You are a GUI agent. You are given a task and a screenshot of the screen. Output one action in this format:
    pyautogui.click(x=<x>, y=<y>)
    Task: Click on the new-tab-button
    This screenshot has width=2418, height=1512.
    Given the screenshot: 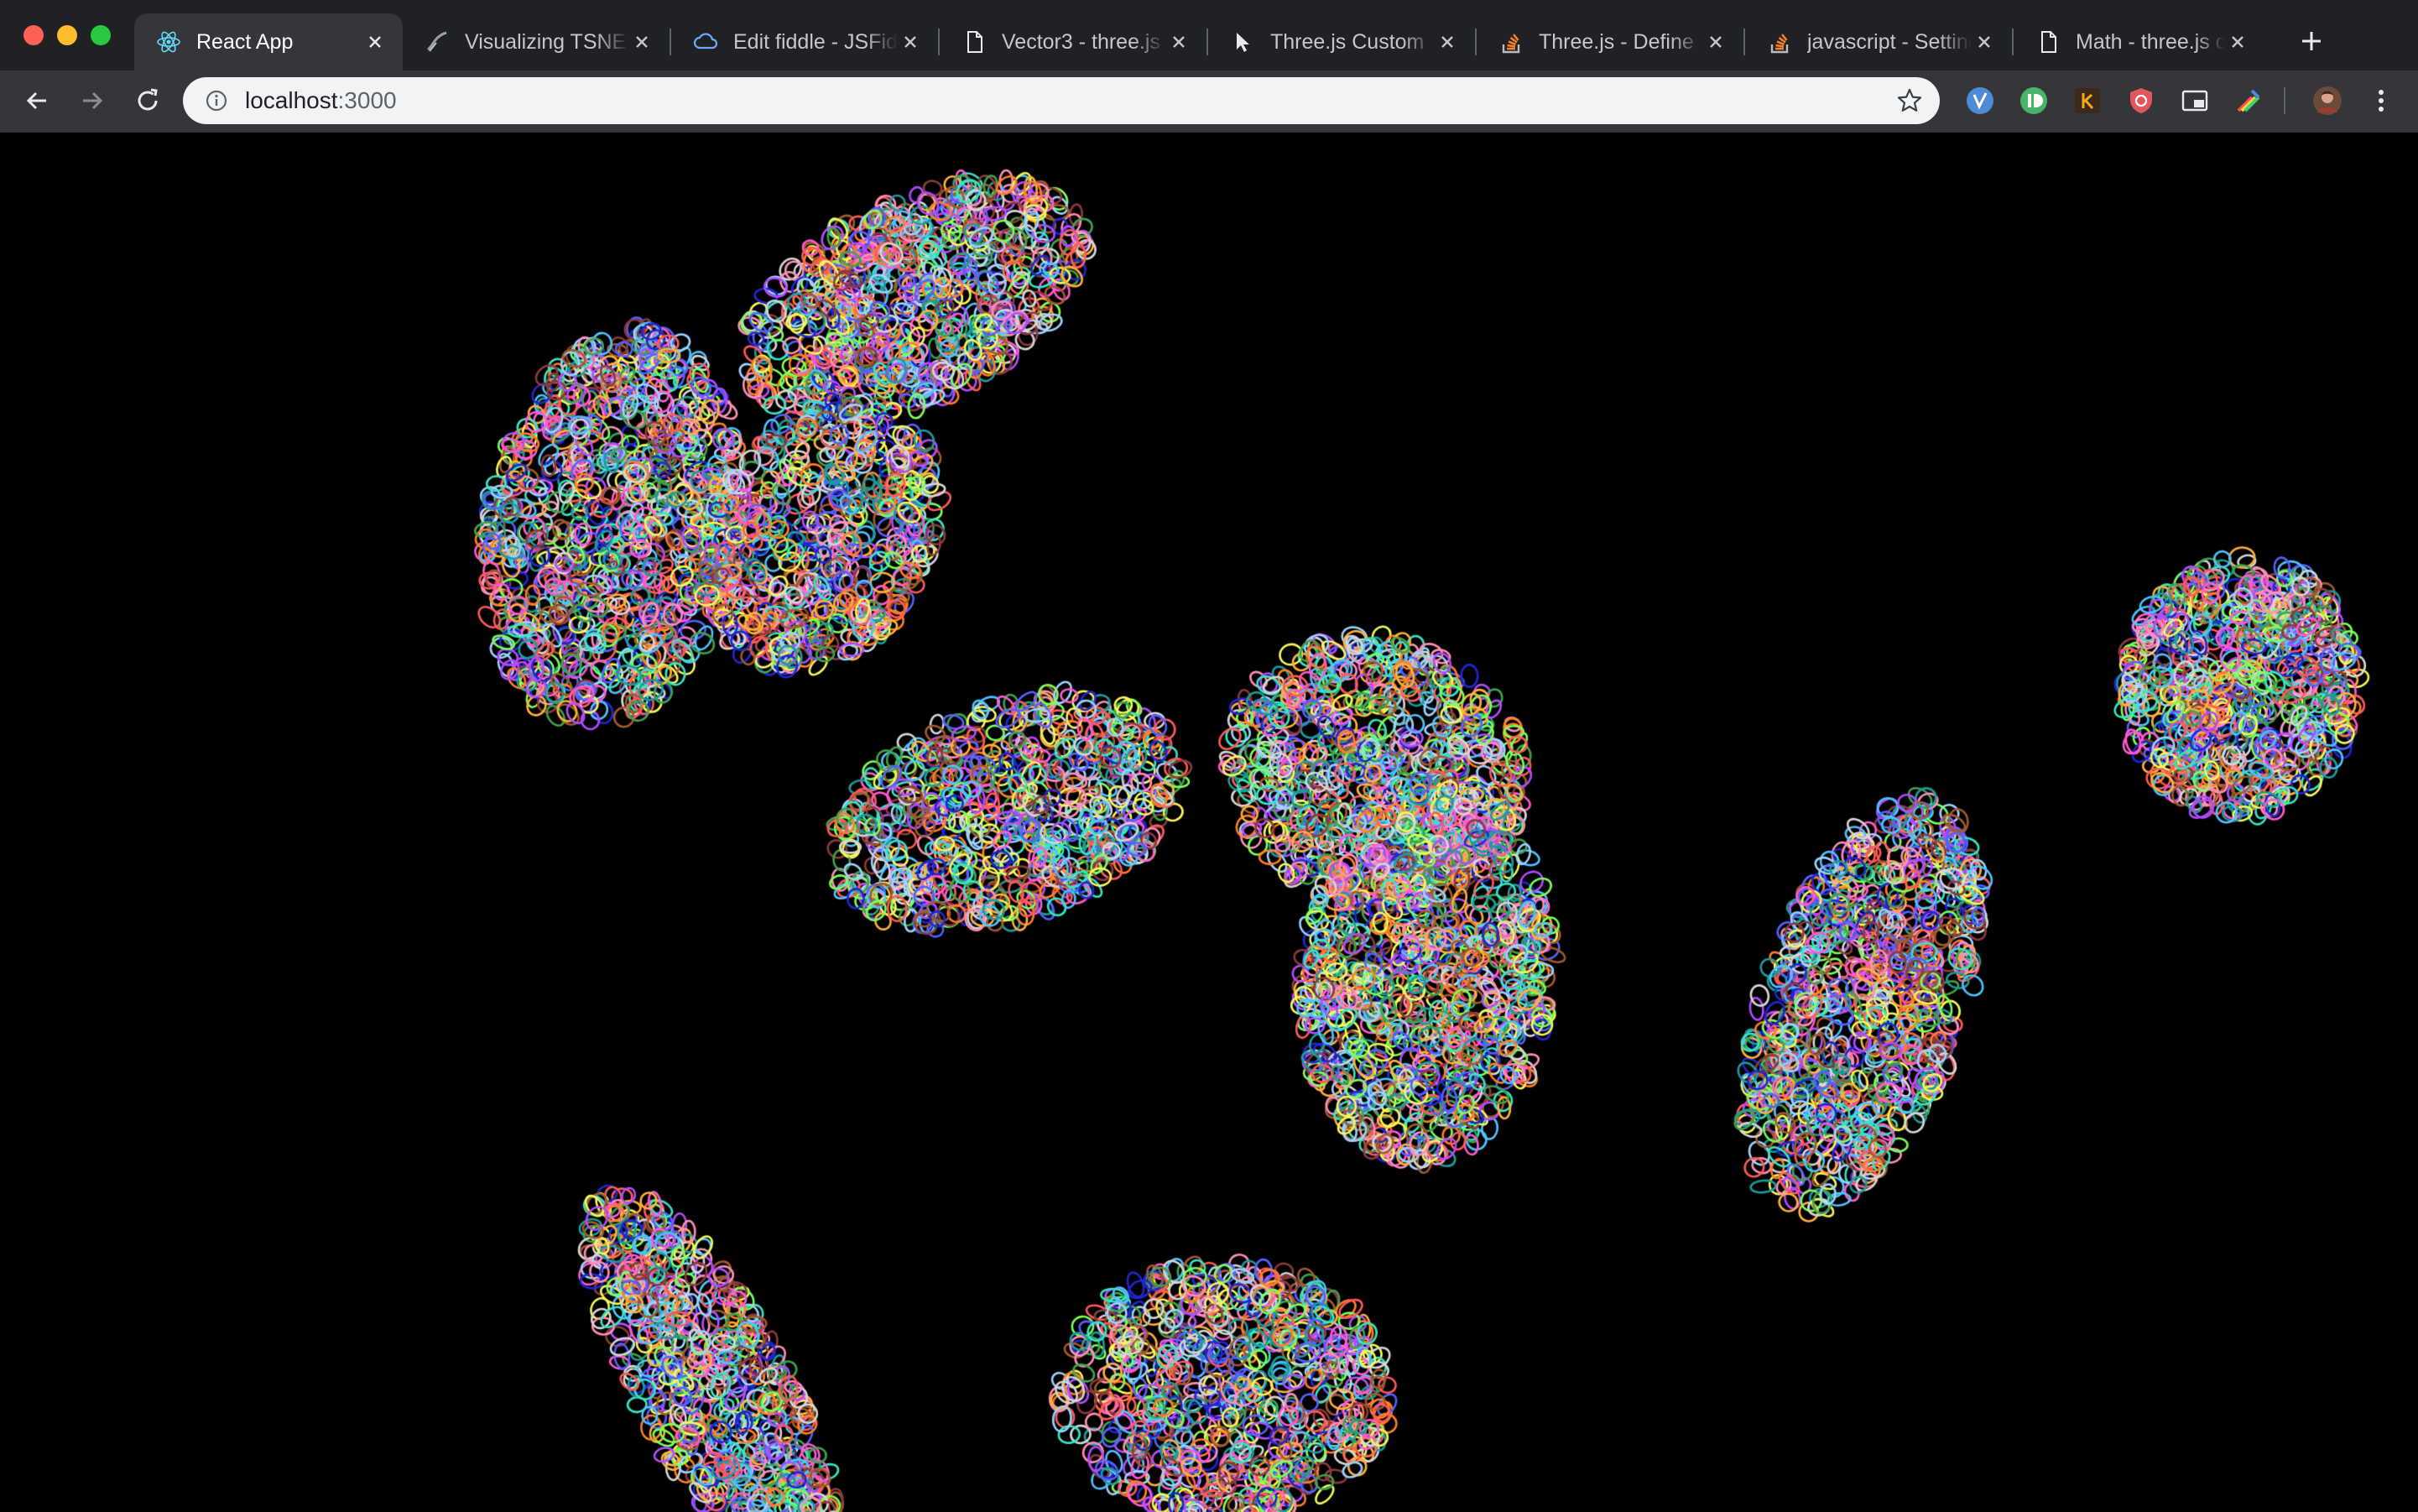 What is the action you would take?
    pyautogui.click(x=2311, y=41)
    